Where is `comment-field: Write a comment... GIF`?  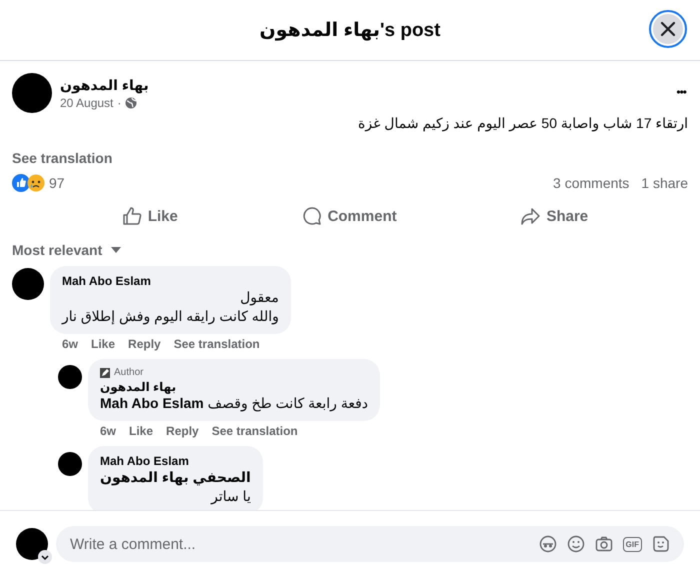 comment-field: Write a comment... GIF is located at coordinates (370, 544).